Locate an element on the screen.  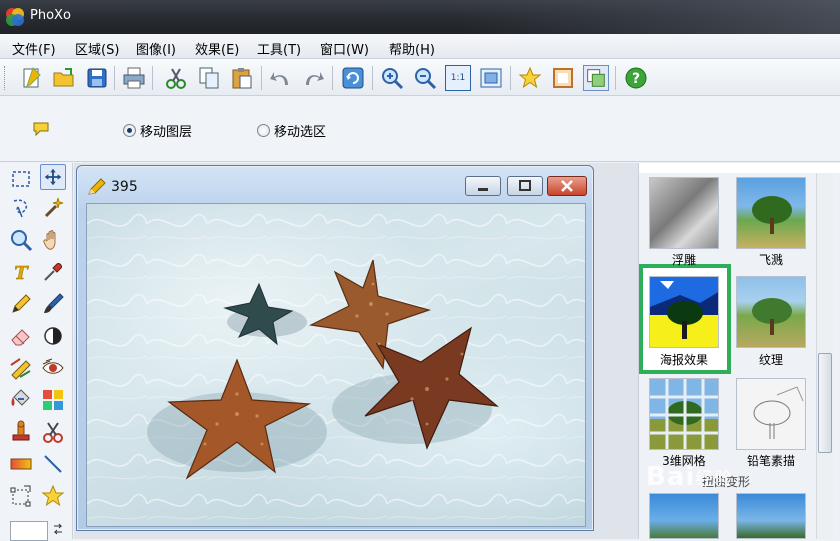
texture-tree-icon is located at coordinates (772, 316).